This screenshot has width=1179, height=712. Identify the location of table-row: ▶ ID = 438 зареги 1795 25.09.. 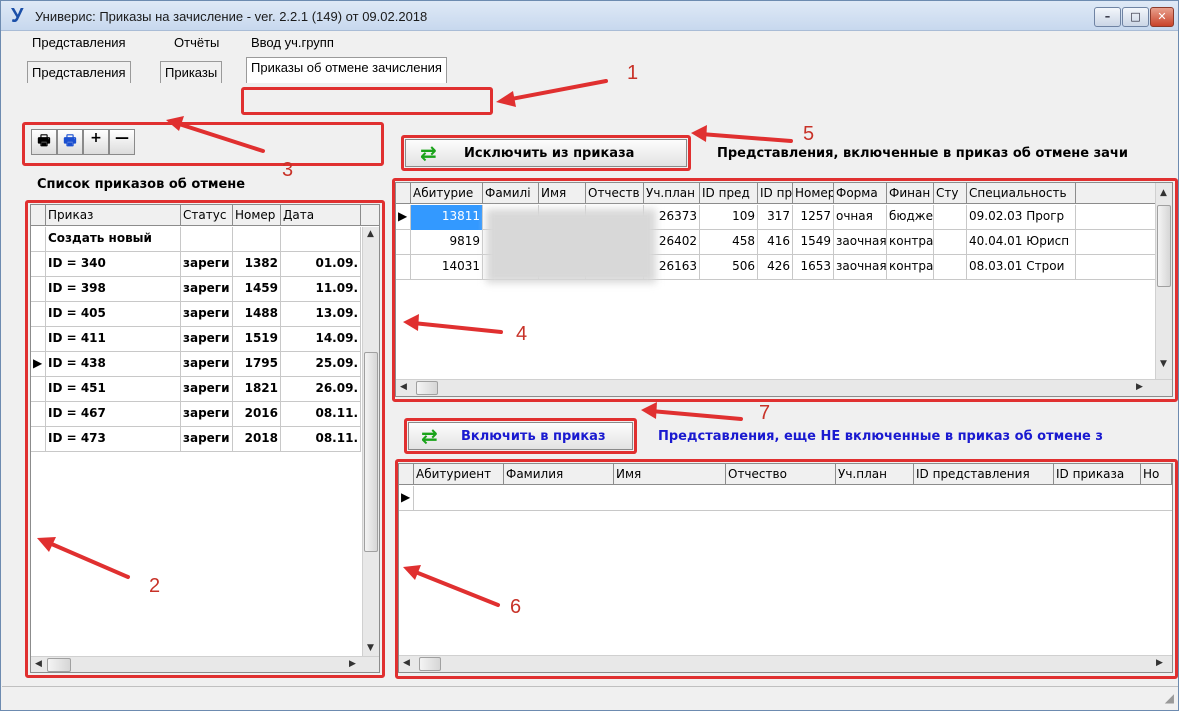
(196, 364).